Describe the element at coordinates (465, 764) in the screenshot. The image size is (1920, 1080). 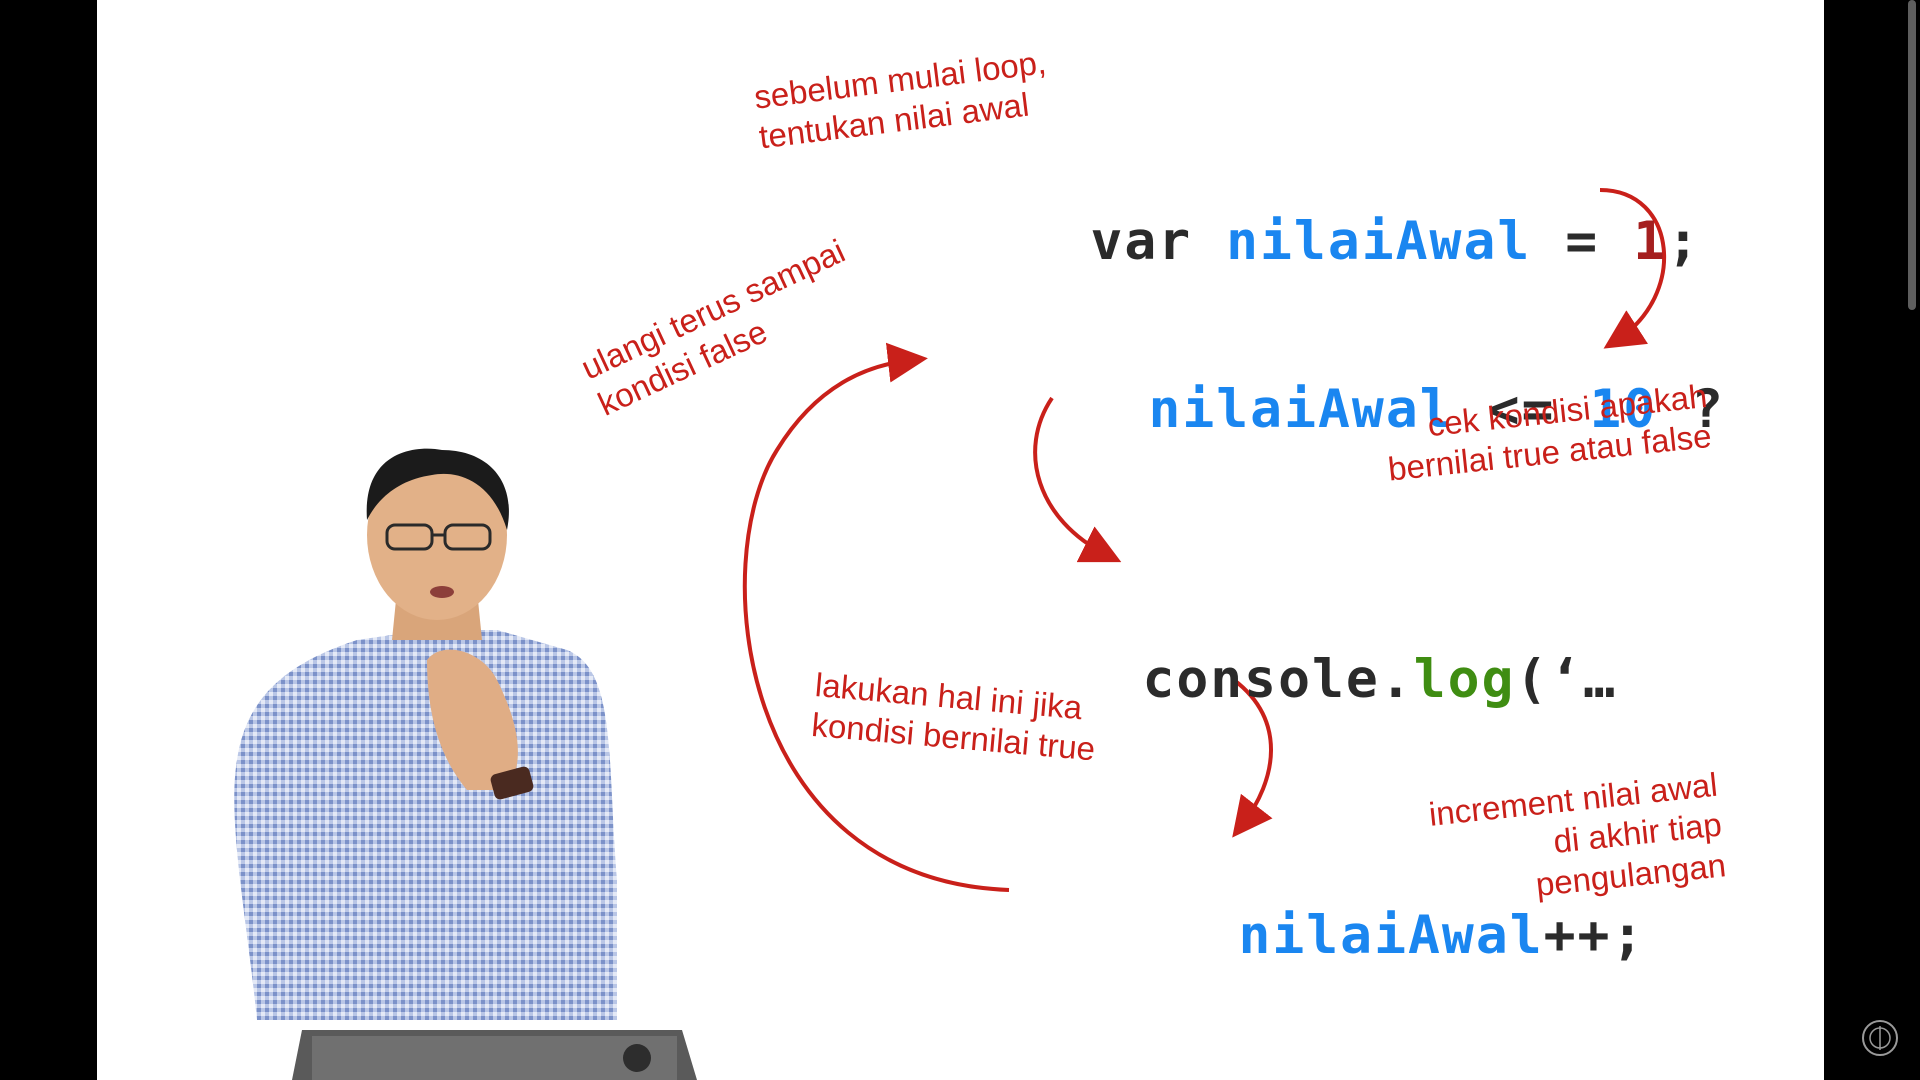
I see `presenter-video` at that location.